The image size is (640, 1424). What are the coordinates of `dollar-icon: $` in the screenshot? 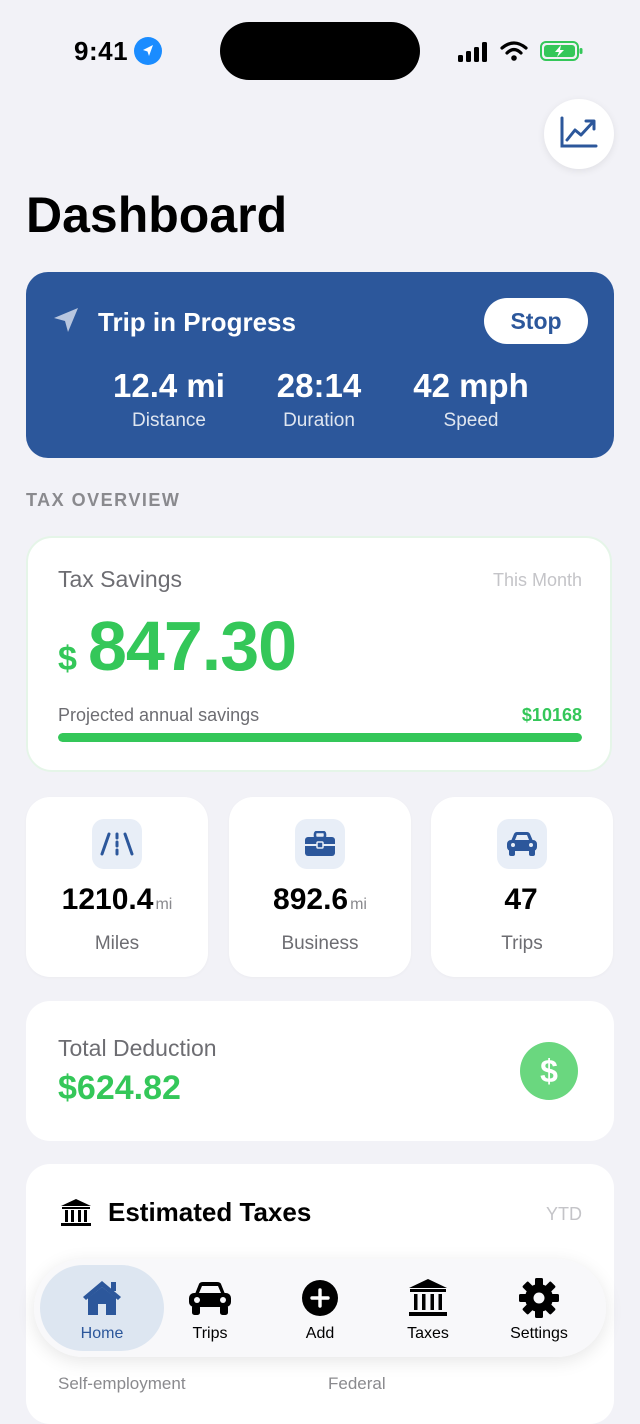 It's located at (549, 1071).